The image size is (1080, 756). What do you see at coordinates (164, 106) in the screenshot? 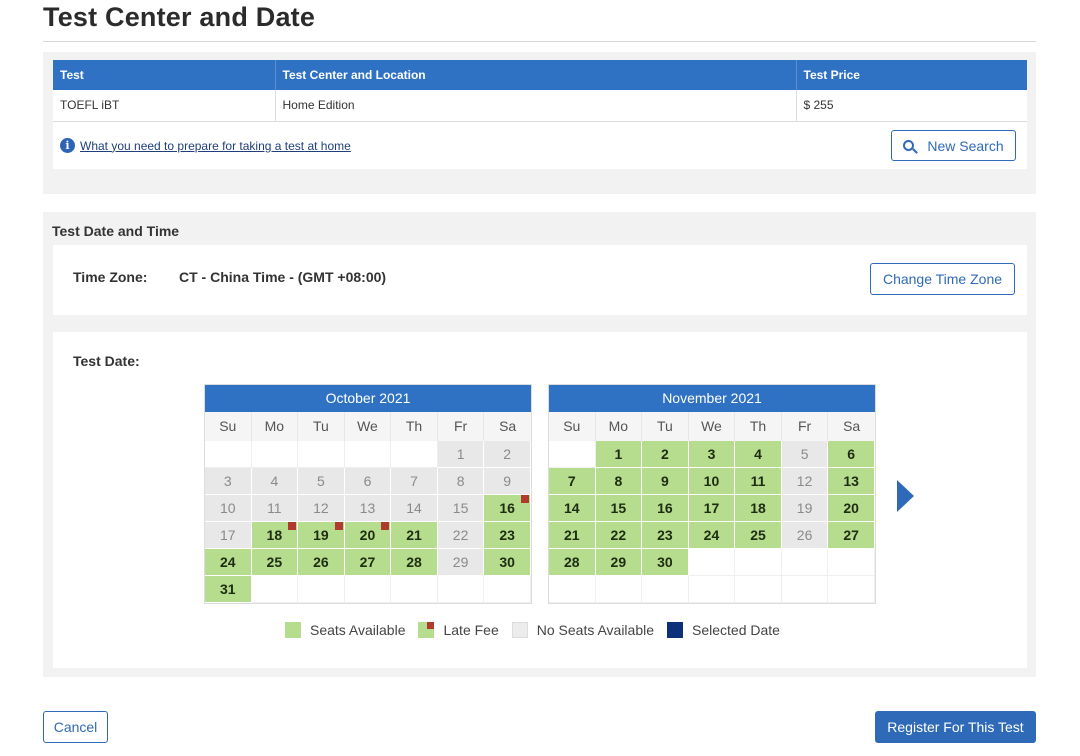
I see `cell-test: TOEFL iBT` at bounding box center [164, 106].